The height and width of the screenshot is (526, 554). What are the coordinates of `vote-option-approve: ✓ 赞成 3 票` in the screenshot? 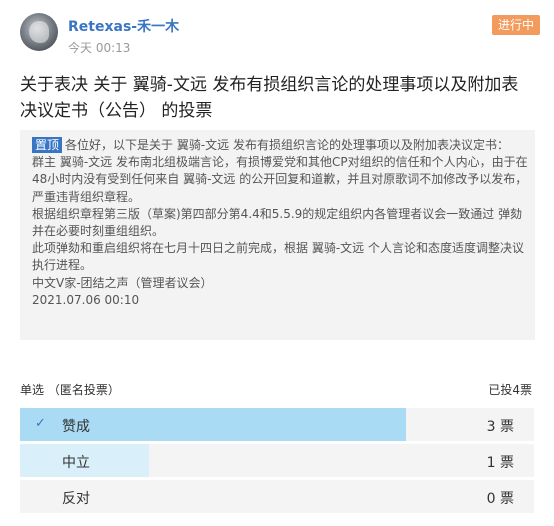 It's located at (277, 424).